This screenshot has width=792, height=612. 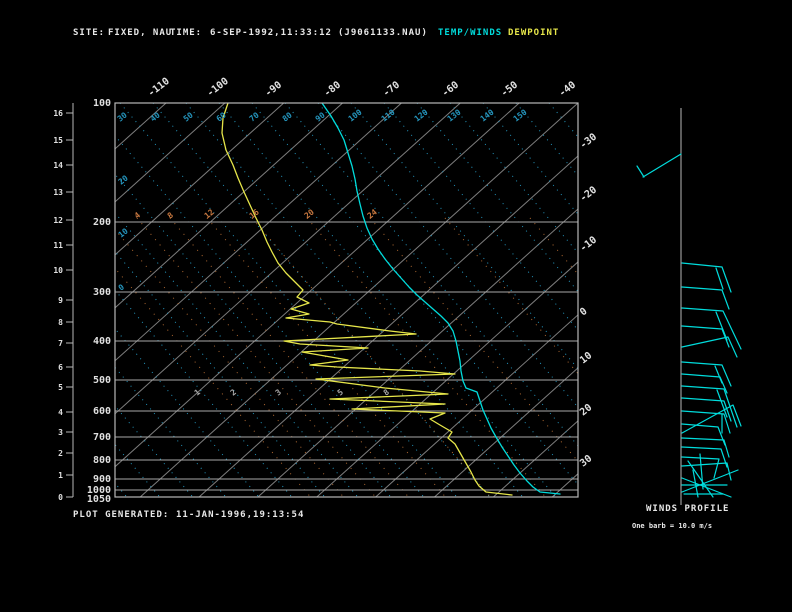 What do you see at coordinates (58, 192) in the screenshot?
I see `height-label: 13` at bounding box center [58, 192].